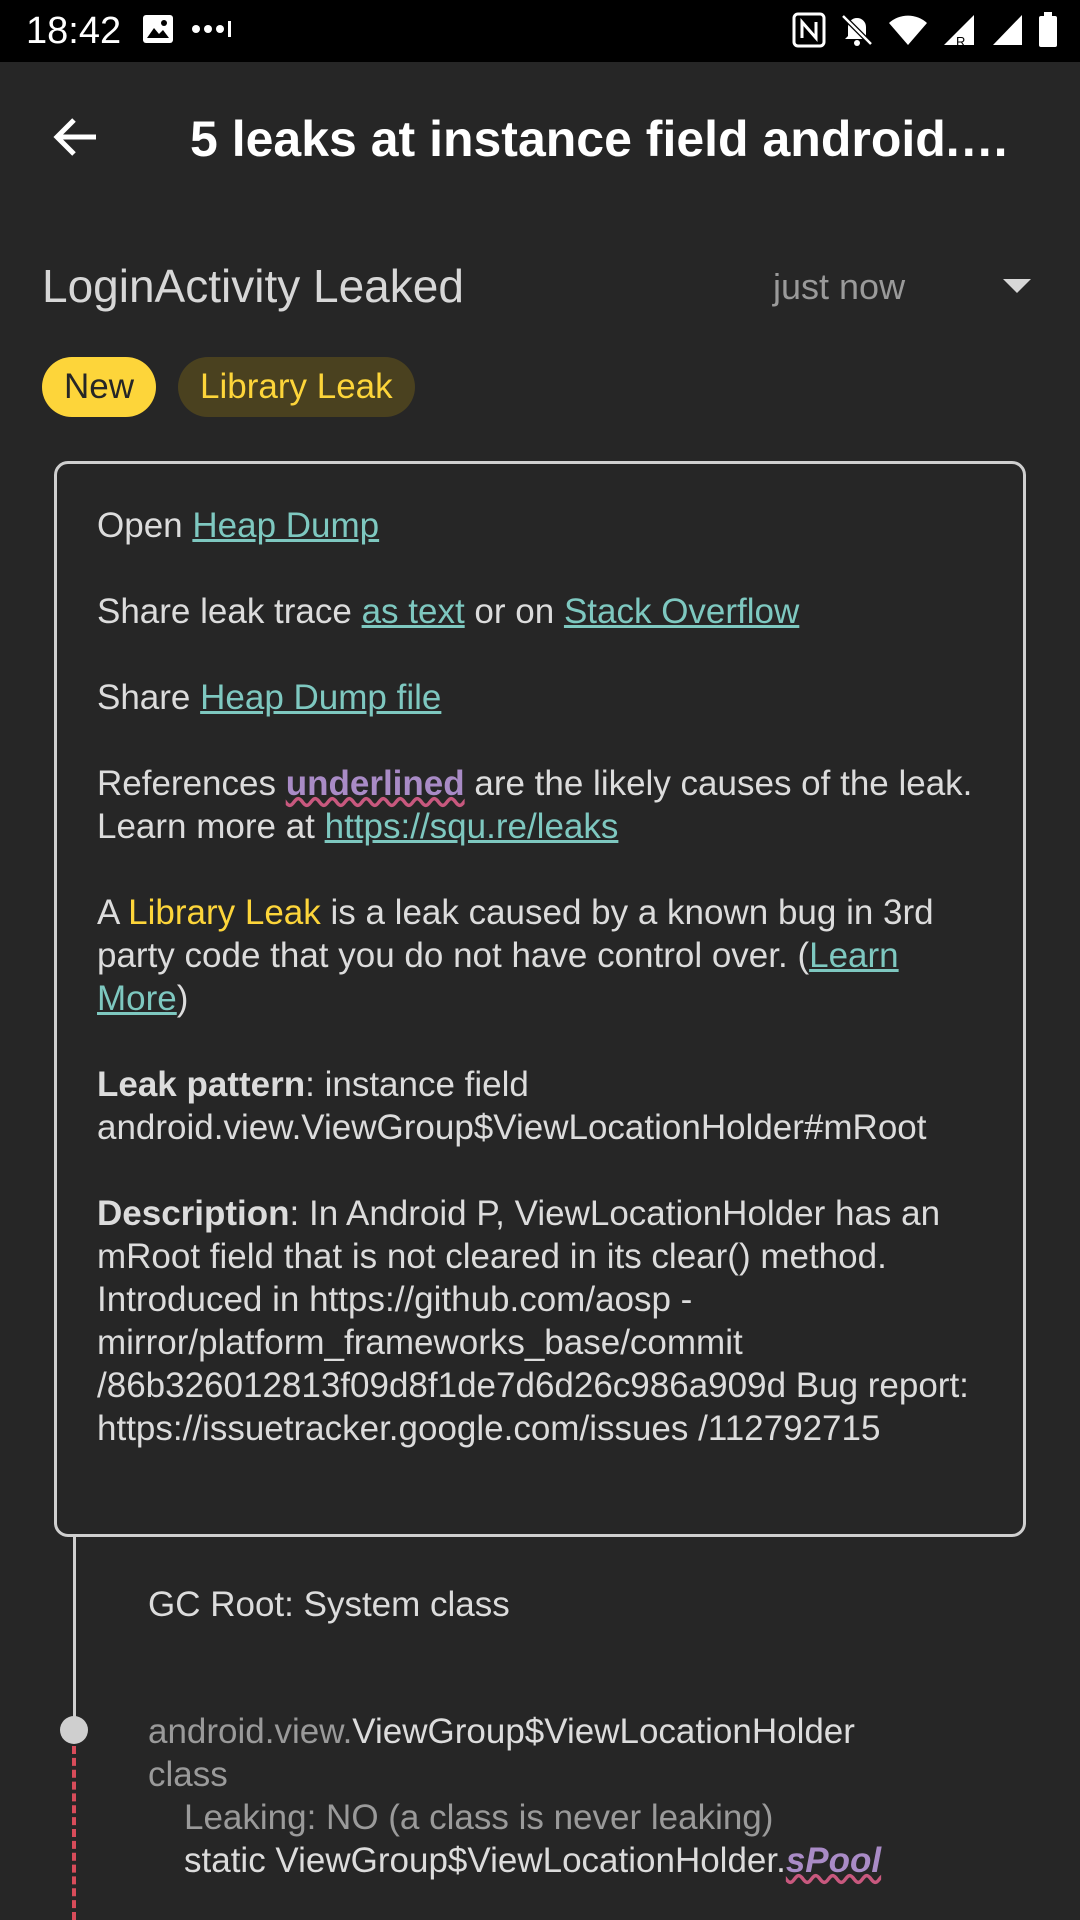 The height and width of the screenshot is (1920, 1080). I want to click on trace-leak-connector, so click(74, 1833).